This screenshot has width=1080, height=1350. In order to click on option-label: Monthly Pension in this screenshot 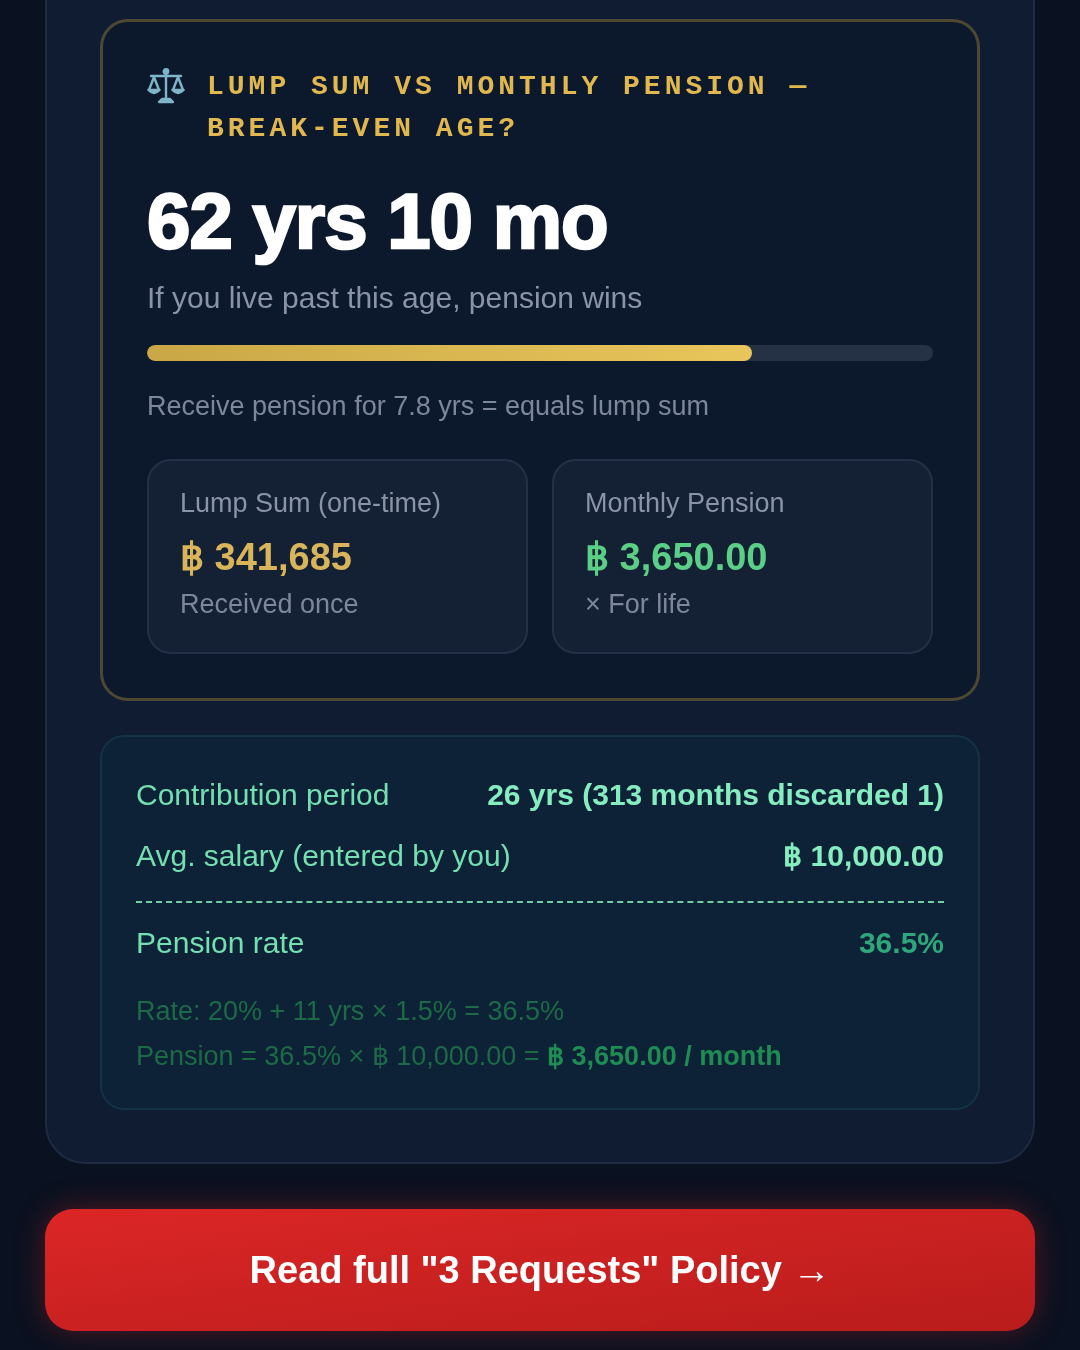, I will do `click(685, 503)`.